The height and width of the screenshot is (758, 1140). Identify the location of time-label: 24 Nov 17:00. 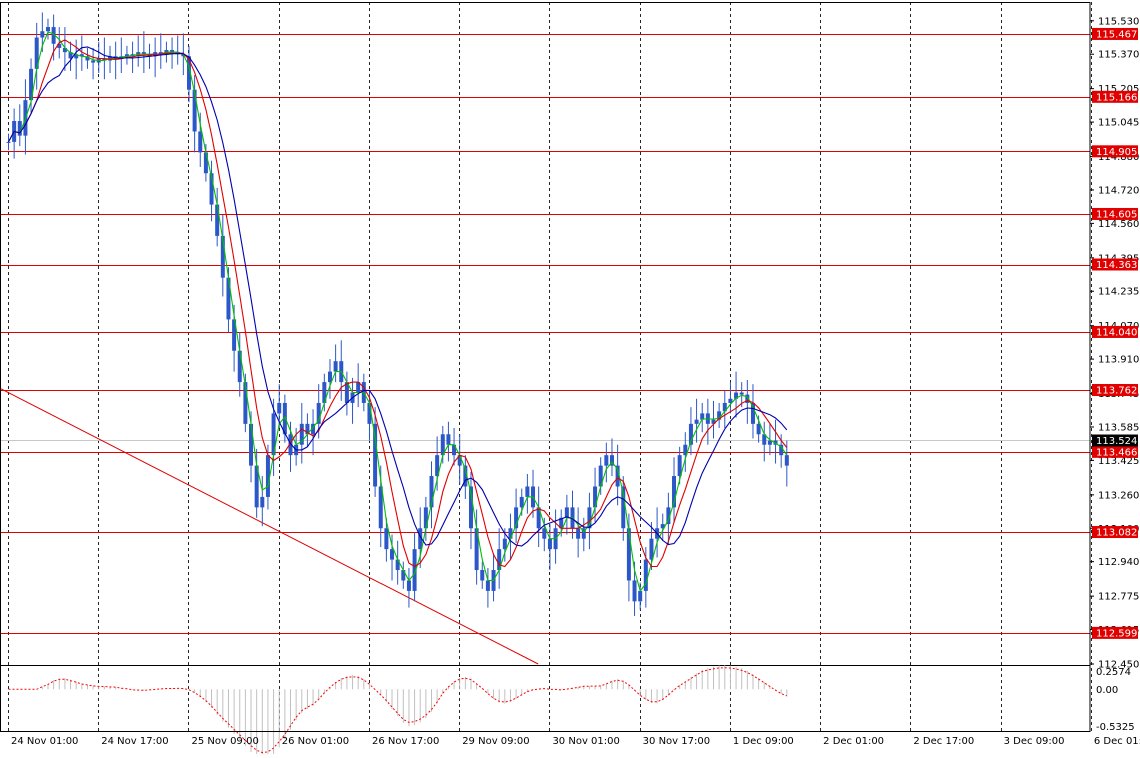
(134, 741).